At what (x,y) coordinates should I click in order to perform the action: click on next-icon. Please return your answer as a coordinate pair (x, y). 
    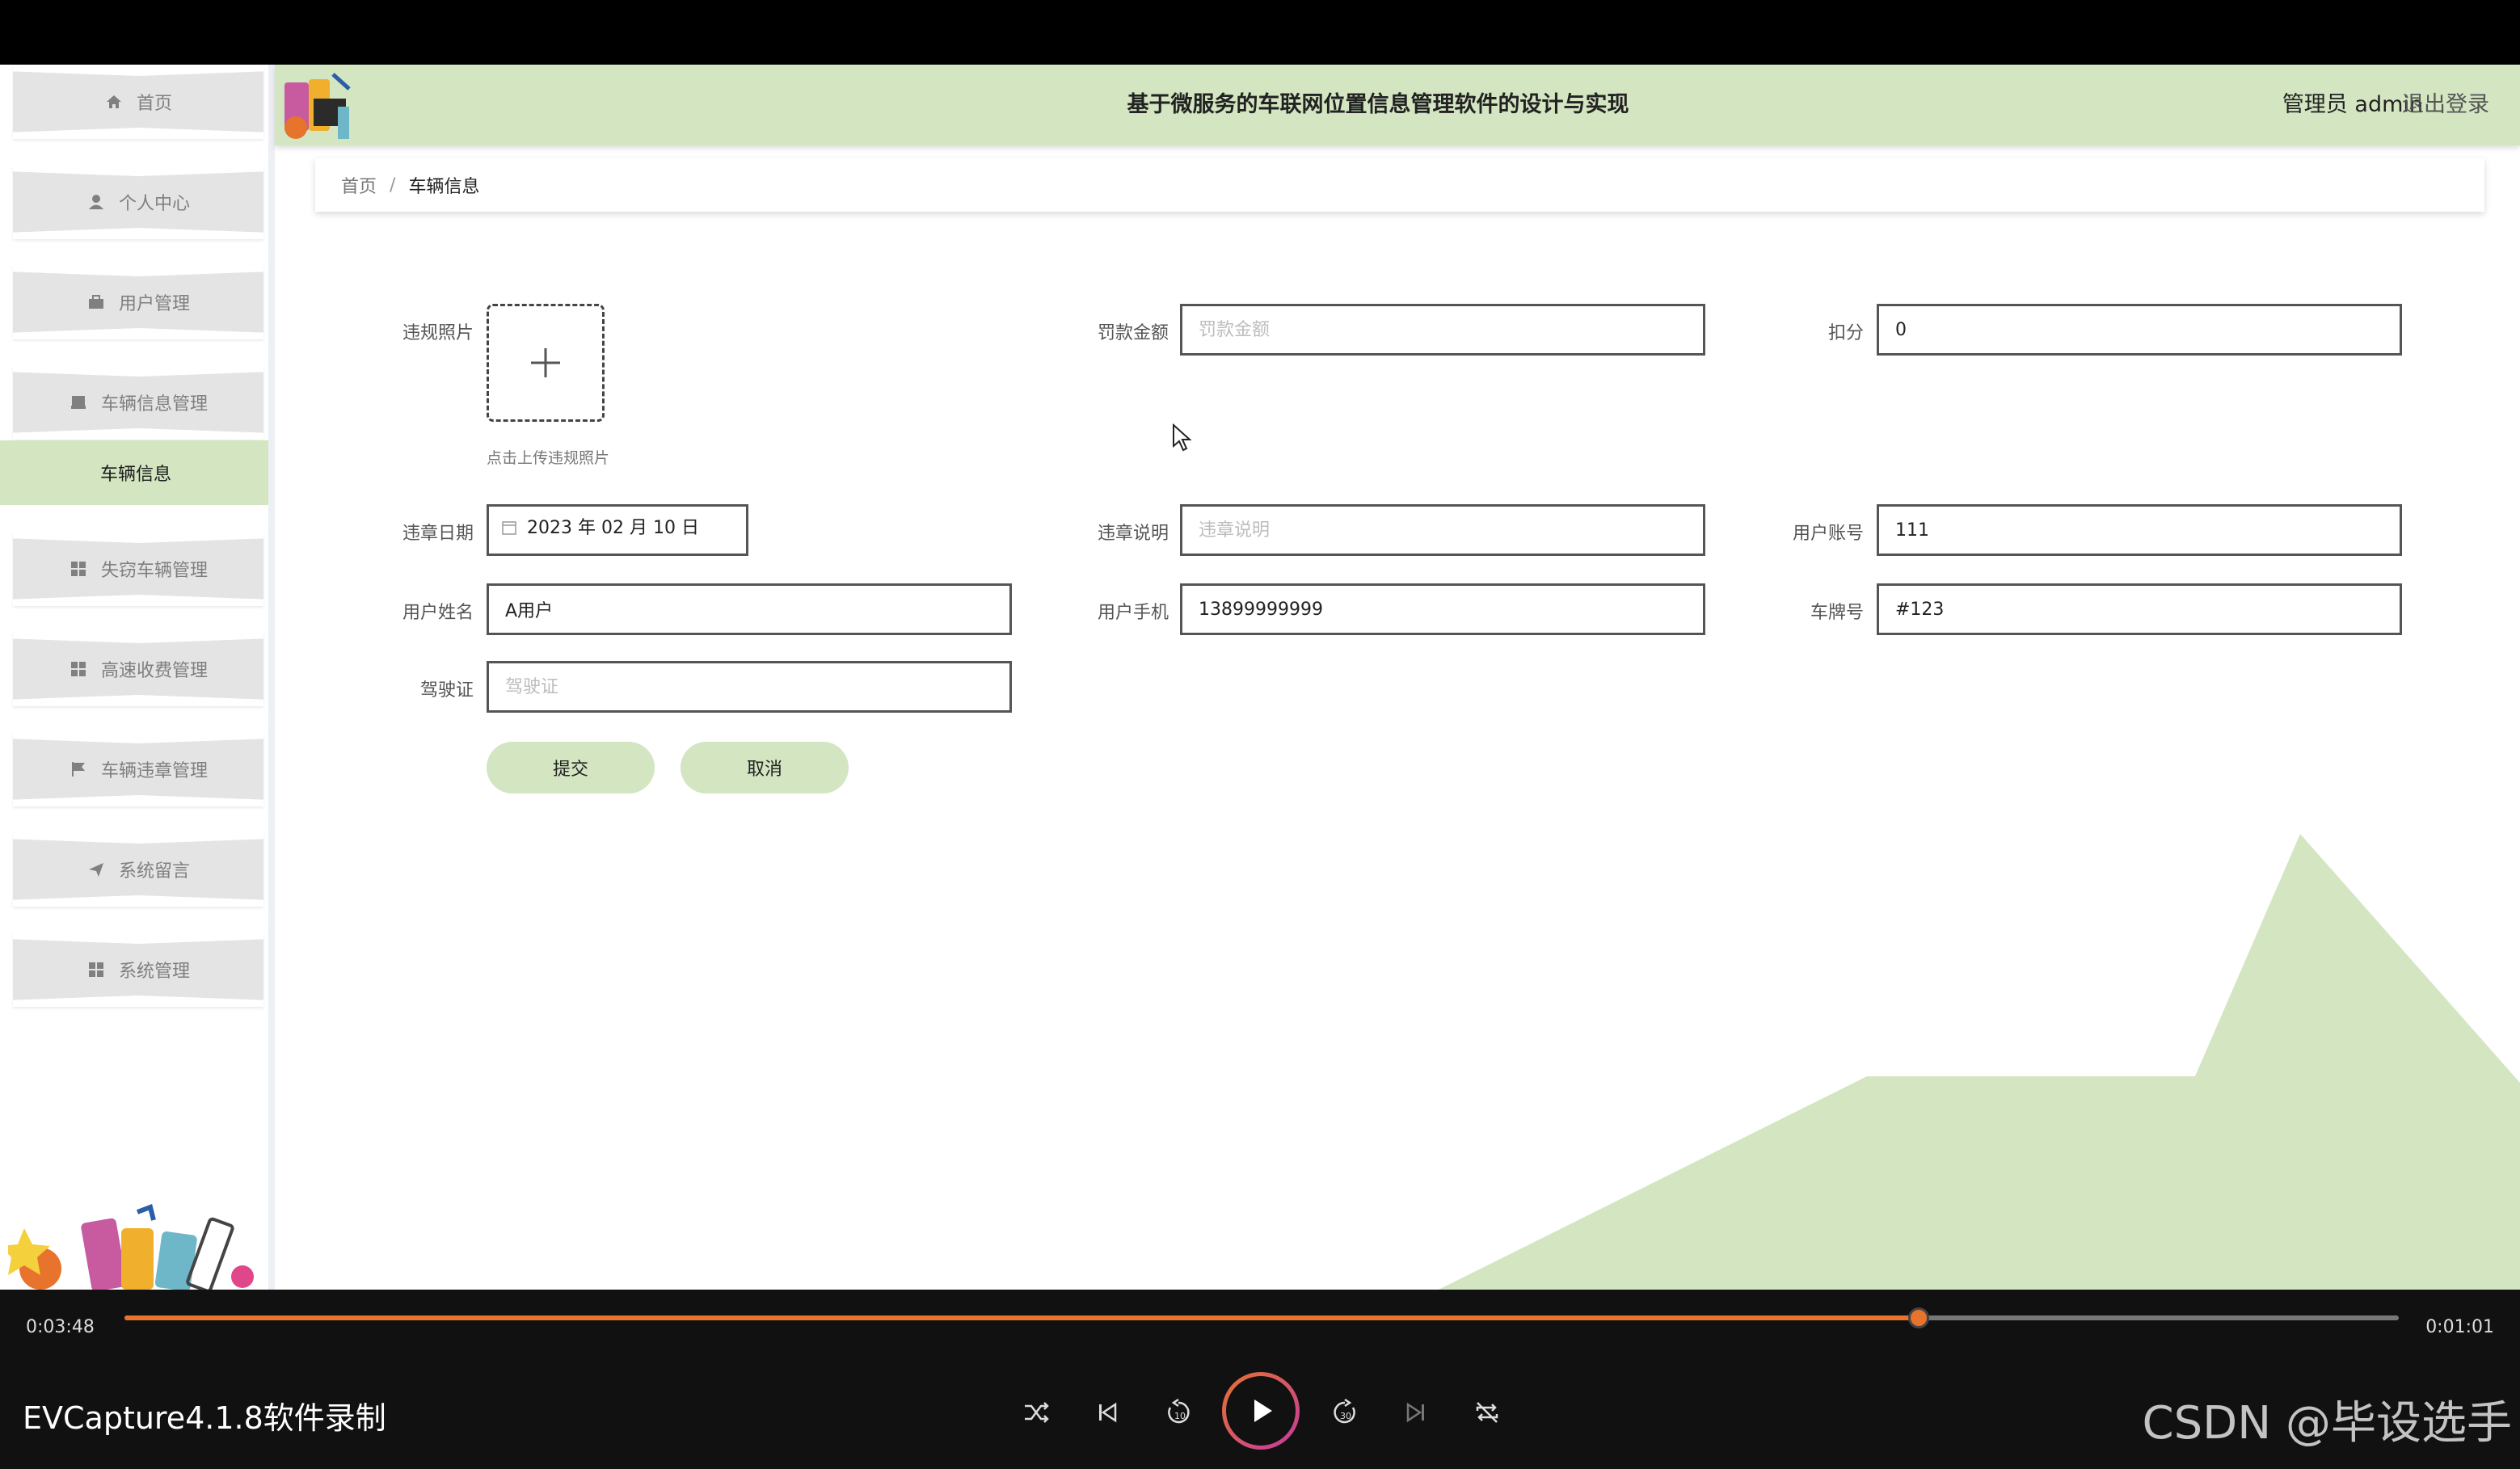
    Looking at the image, I should click on (1416, 1412).